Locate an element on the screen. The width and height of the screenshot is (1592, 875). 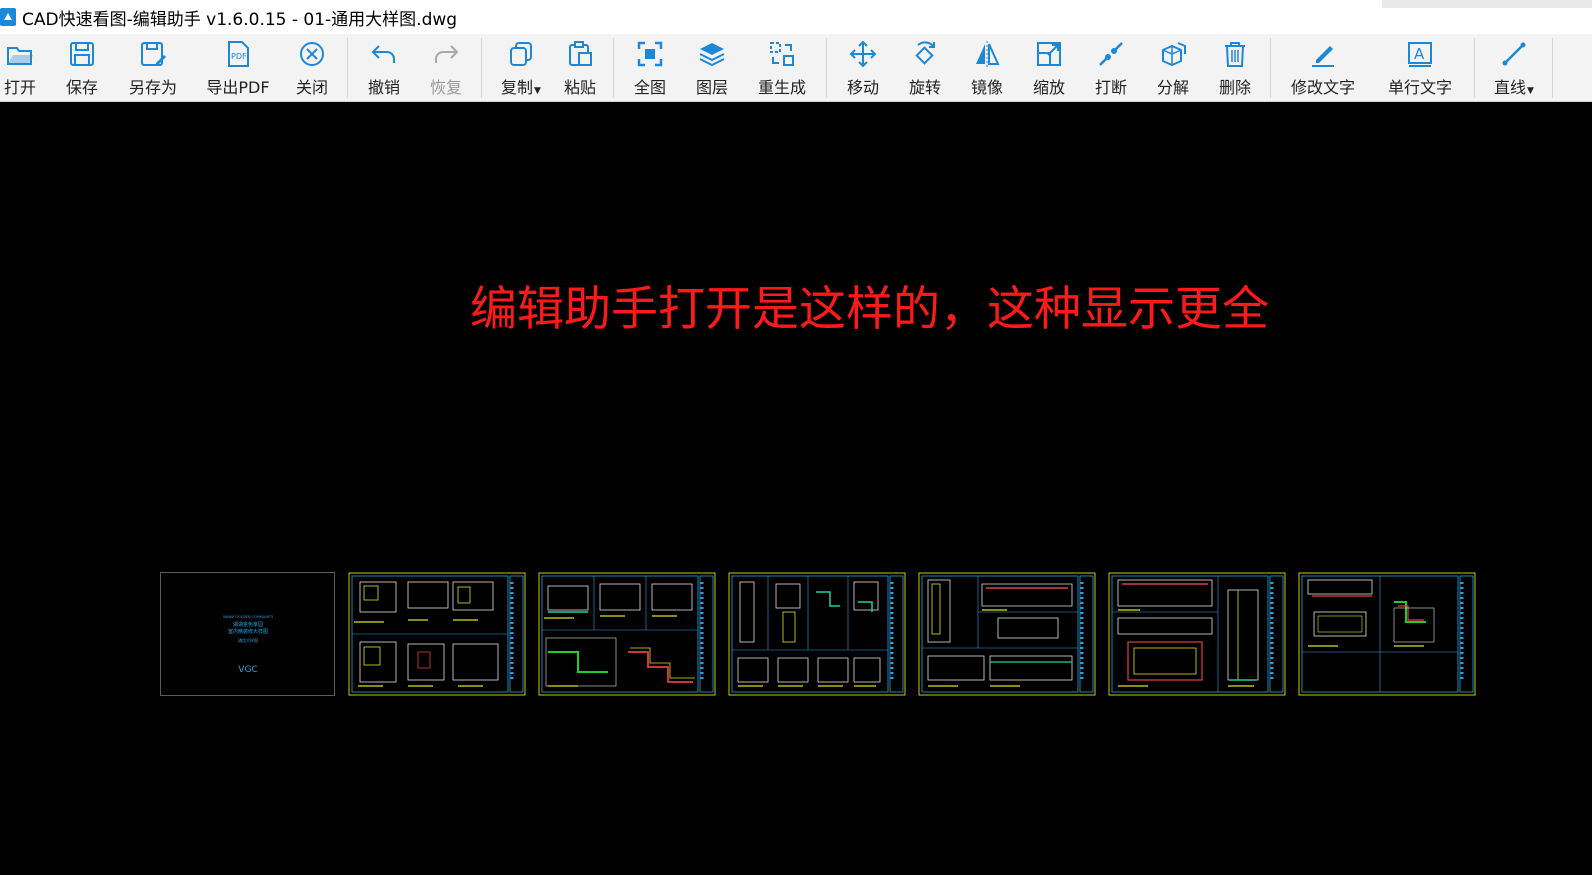
text-box-icon: A is located at coordinates (1420, 54).